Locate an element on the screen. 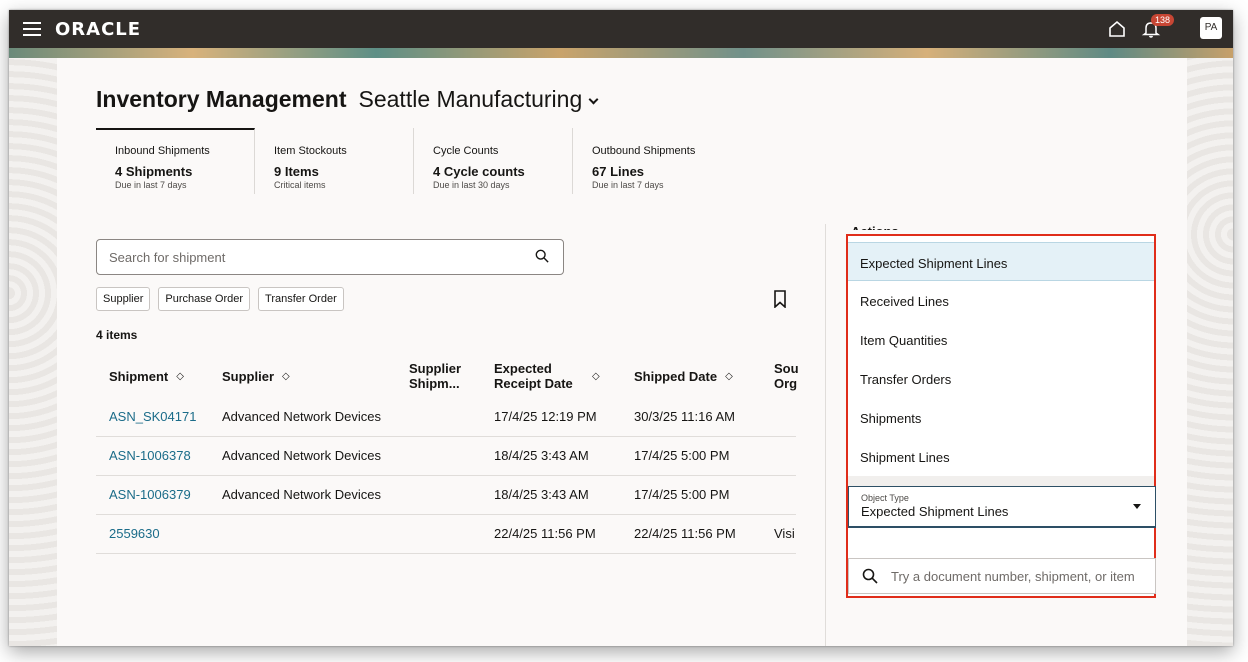  filter-chips: Supplier Purchase Order Transfer Order is located at coordinates (224, 299).